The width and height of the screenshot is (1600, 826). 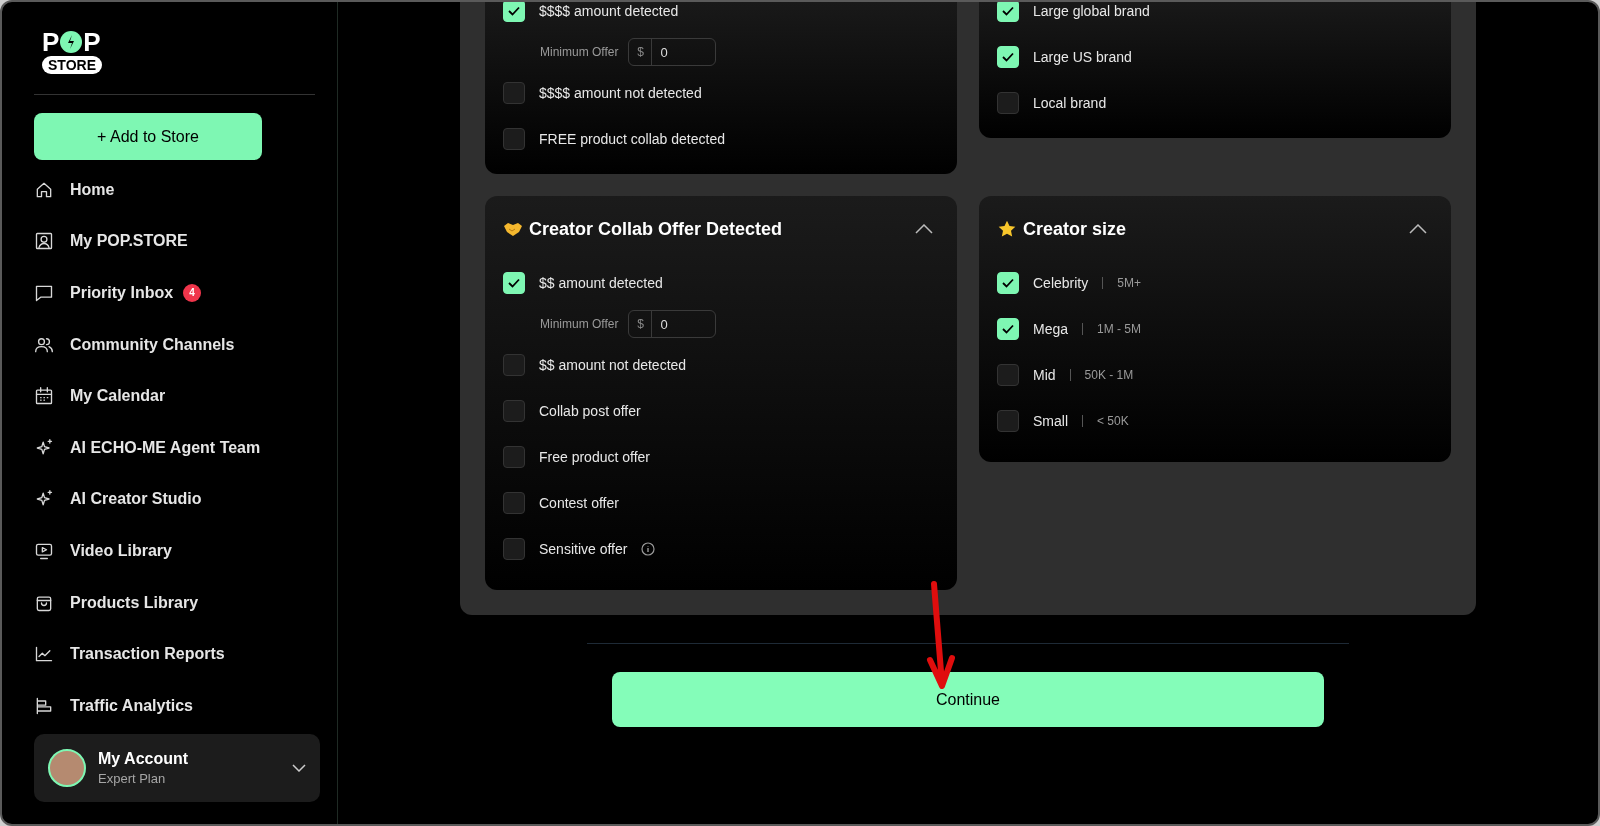 I want to click on option-label: Contest offer, so click(x=579, y=503).